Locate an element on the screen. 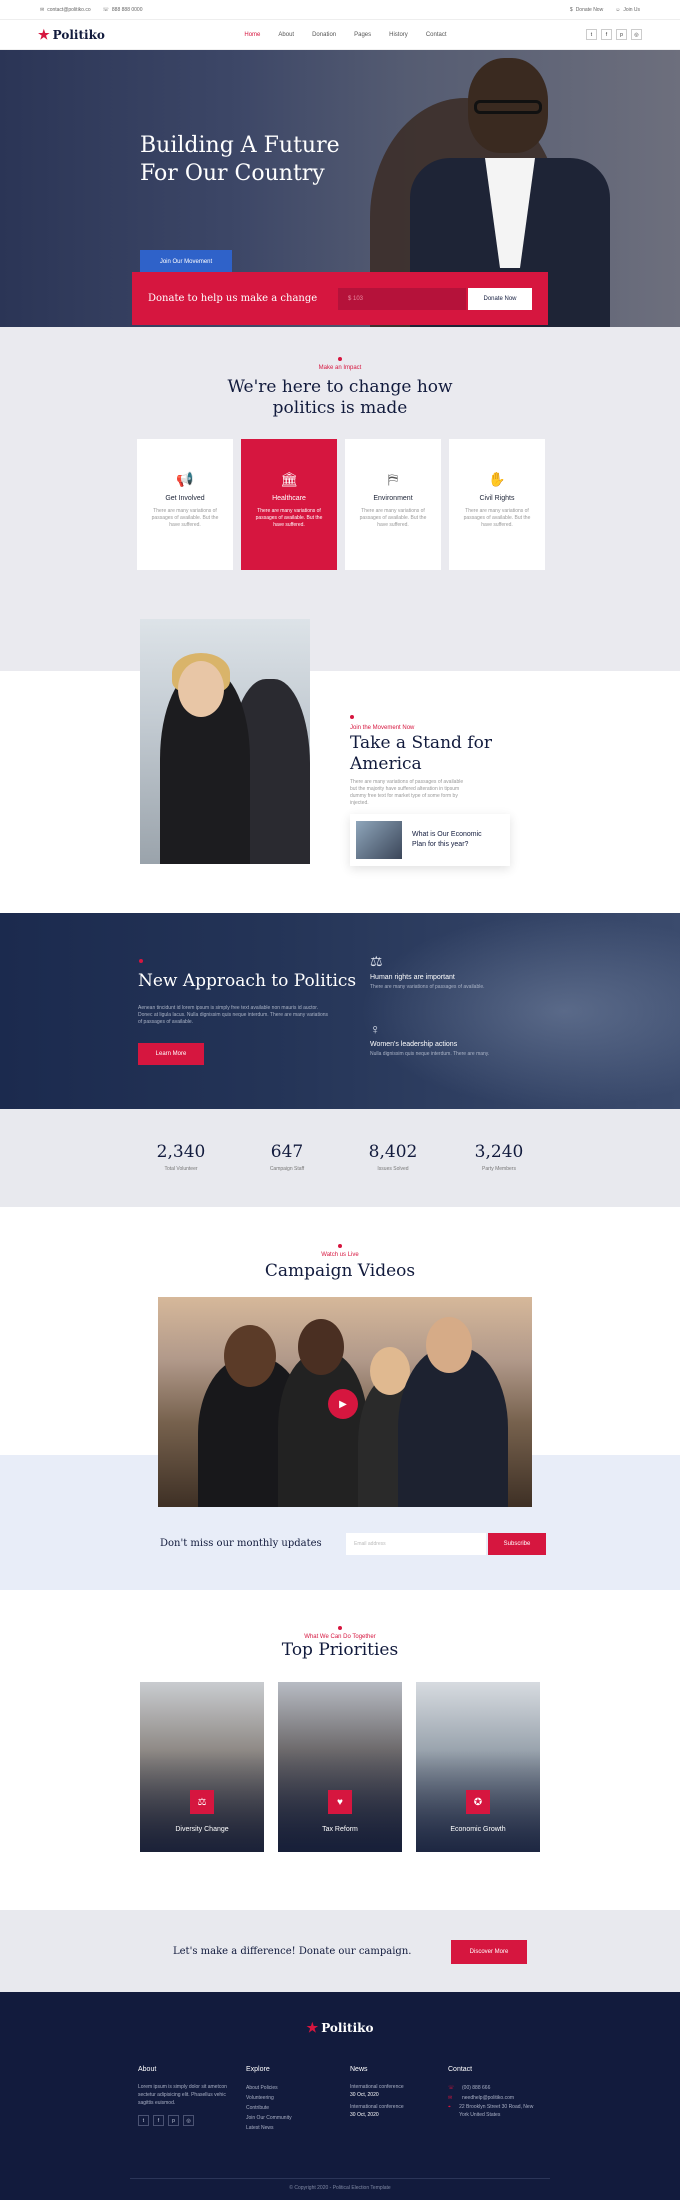  economic-plan-thumbnail is located at coordinates (379, 840).